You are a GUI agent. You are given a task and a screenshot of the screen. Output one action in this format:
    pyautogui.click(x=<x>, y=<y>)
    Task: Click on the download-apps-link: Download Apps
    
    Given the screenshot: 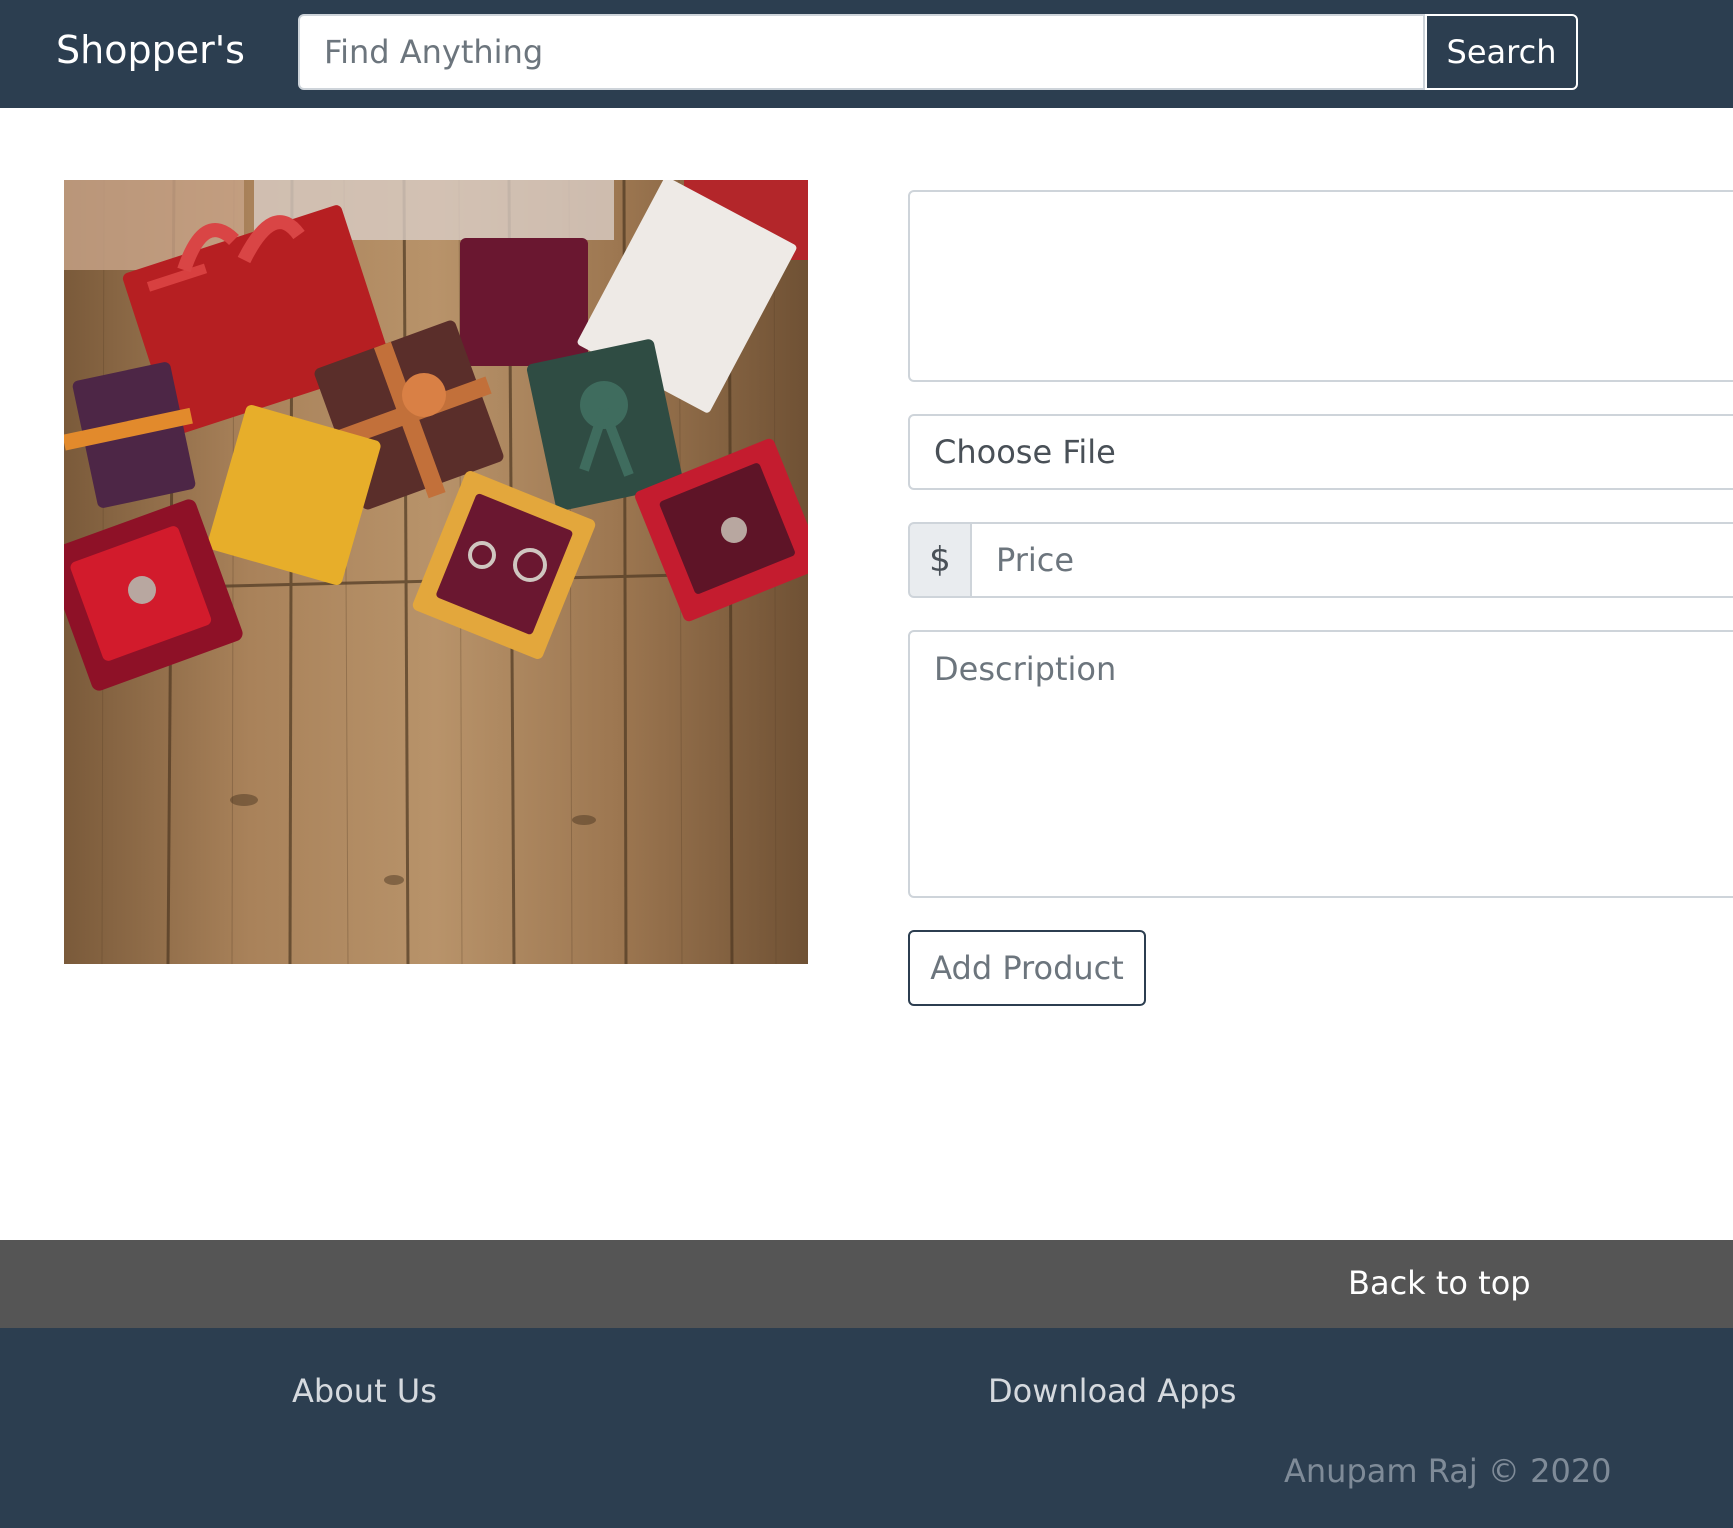 What is the action you would take?
    pyautogui.click(x=1112, y=1391)
    